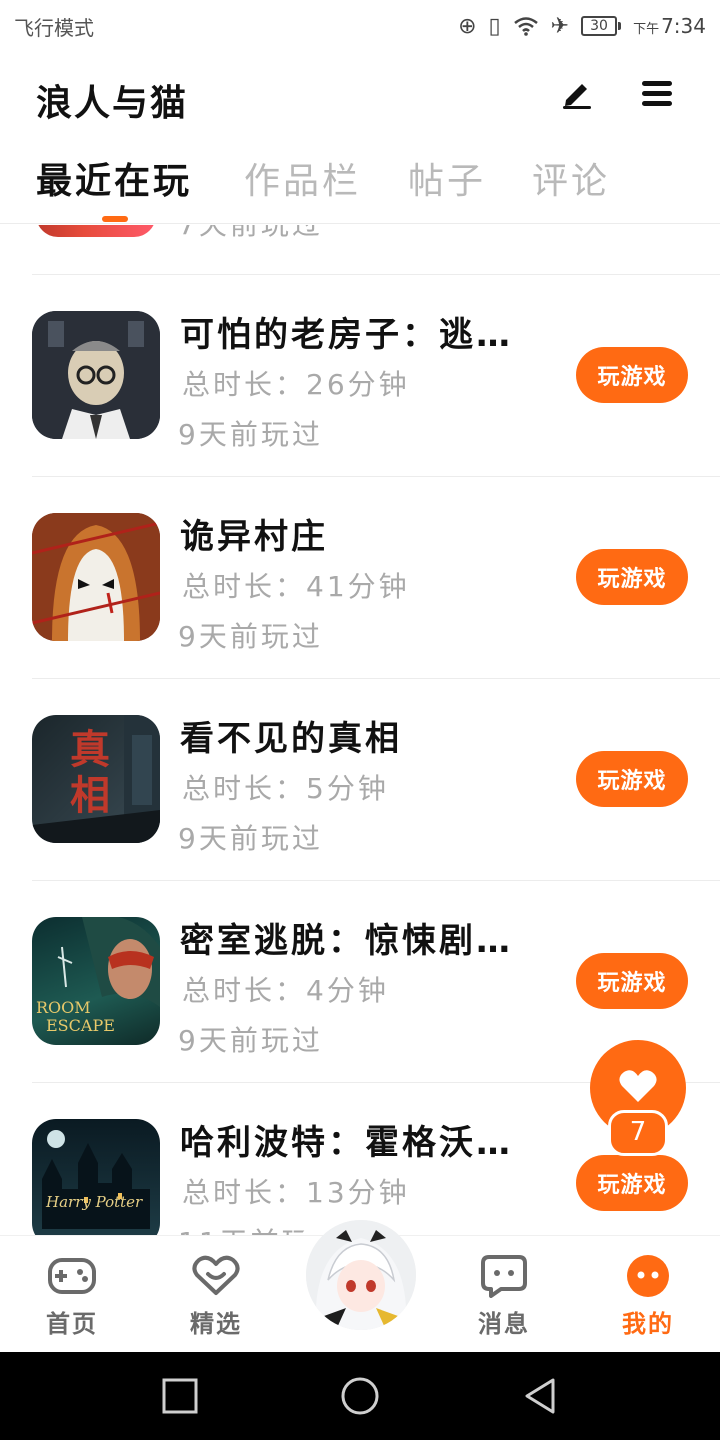 The image size is (720, 1440). I want to click on avatar, so click(361, 1275).